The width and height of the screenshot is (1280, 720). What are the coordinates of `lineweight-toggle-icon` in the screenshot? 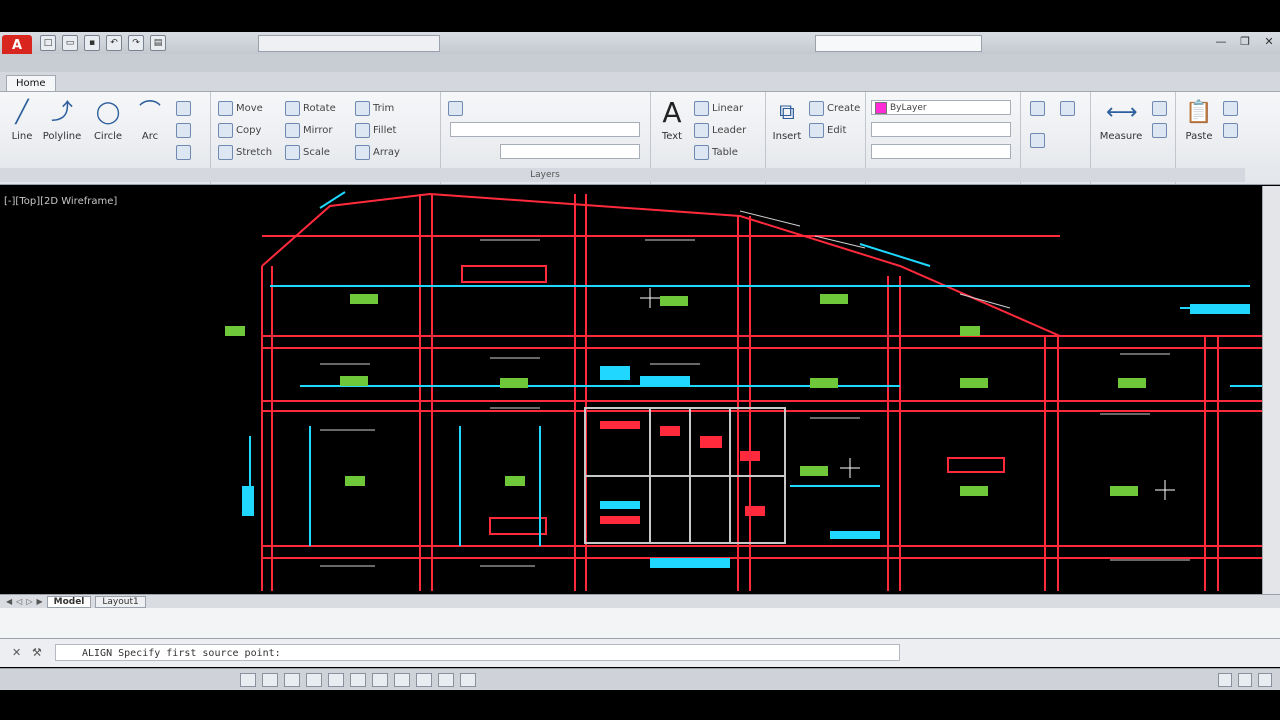 It's located at (424, 680).